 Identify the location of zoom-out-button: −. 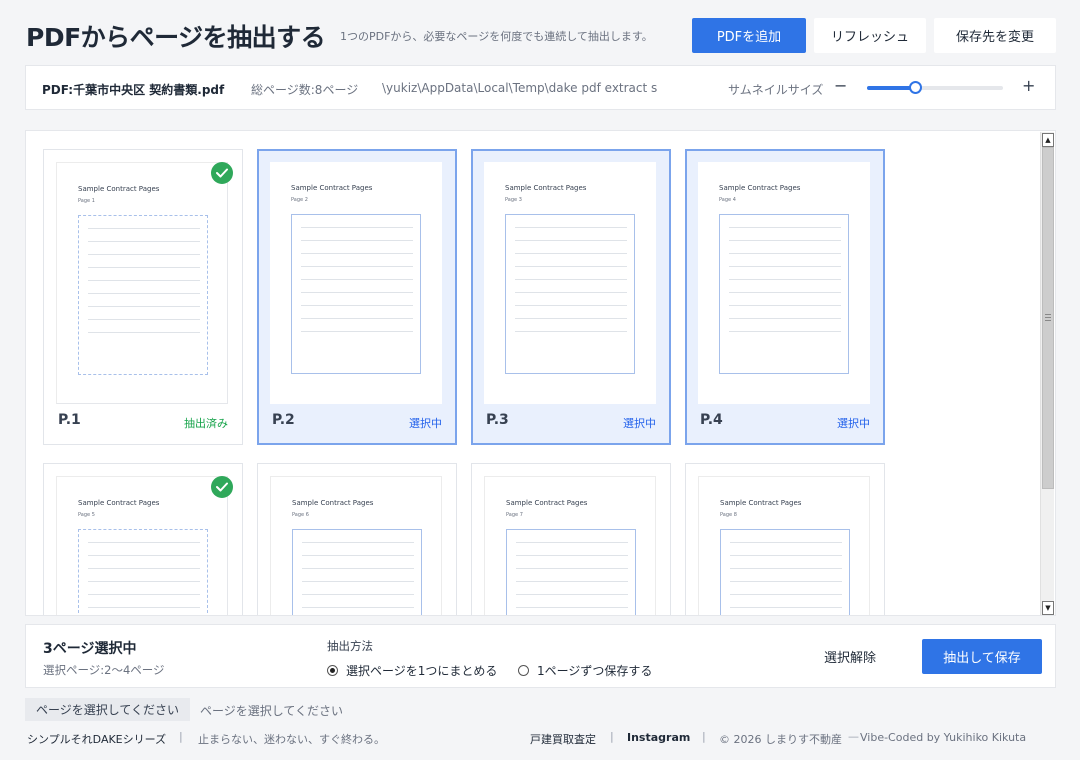
(840, 85).